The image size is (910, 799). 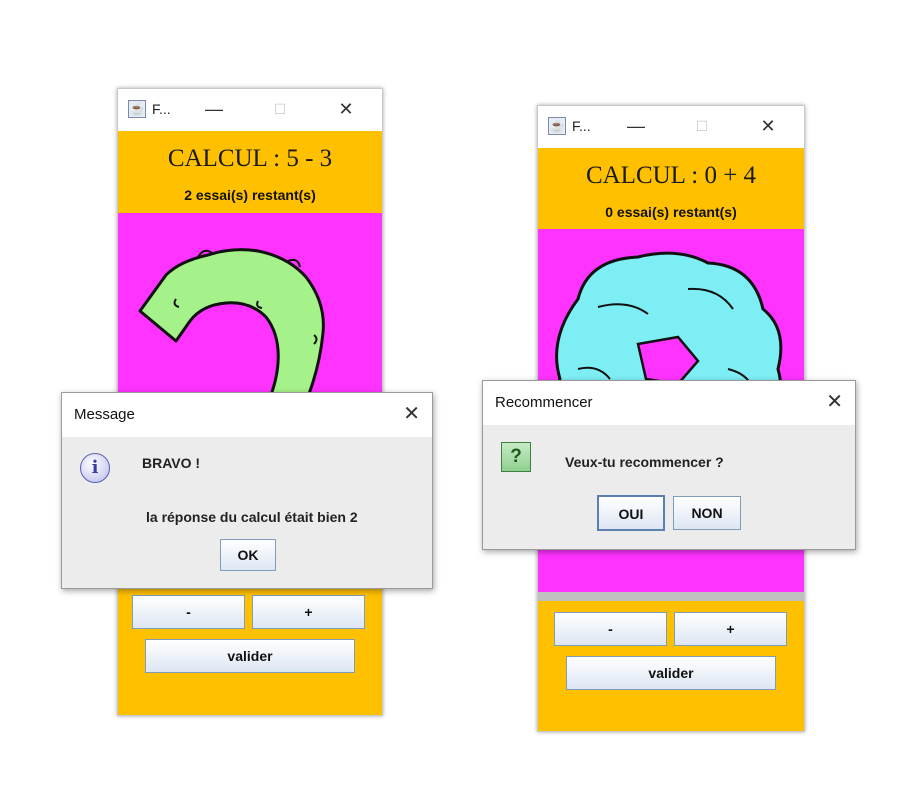 What do you see at coordinates (707, 513) in the screenshot?
I see `no-button: NON` at bounding box center [707, 513].